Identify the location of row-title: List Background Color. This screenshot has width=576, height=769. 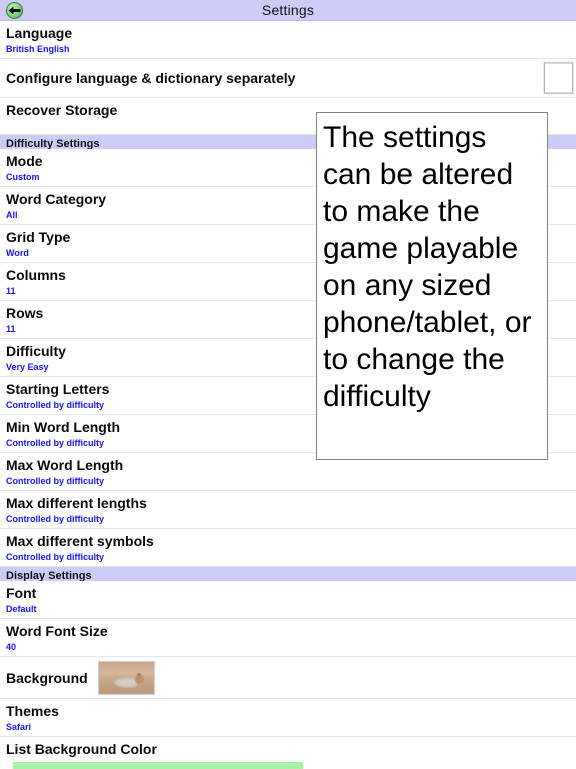
(81, 749).